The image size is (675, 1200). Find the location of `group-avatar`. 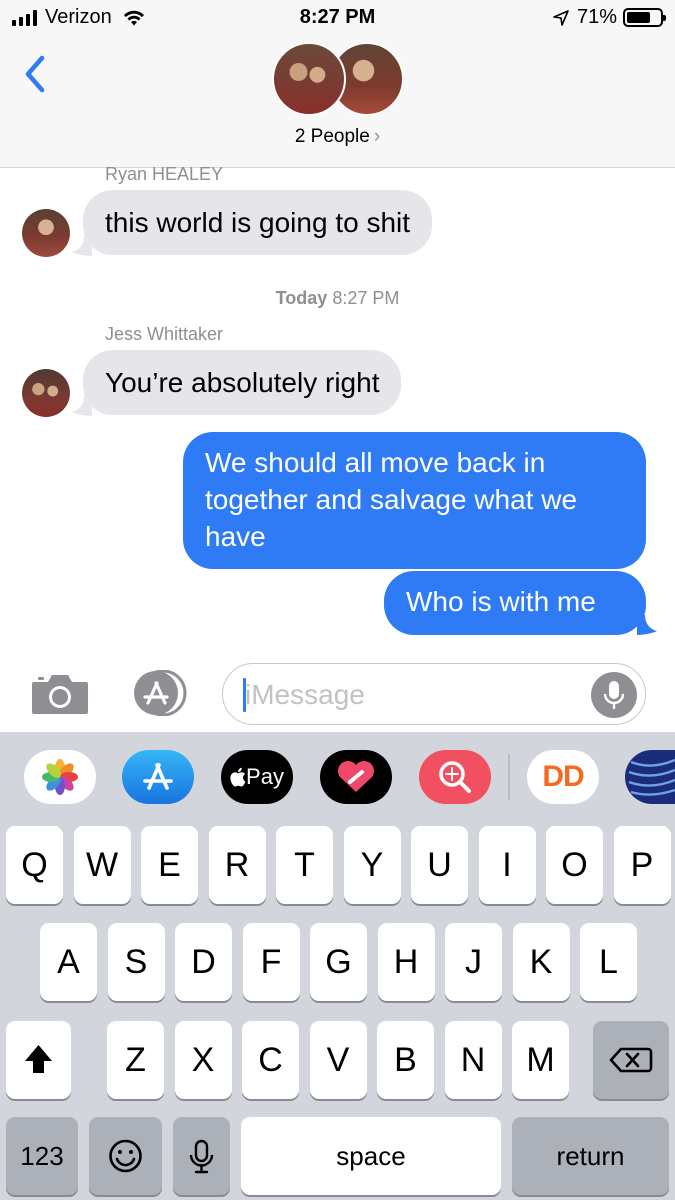

group-avatar is located at coordinates (338, 80).